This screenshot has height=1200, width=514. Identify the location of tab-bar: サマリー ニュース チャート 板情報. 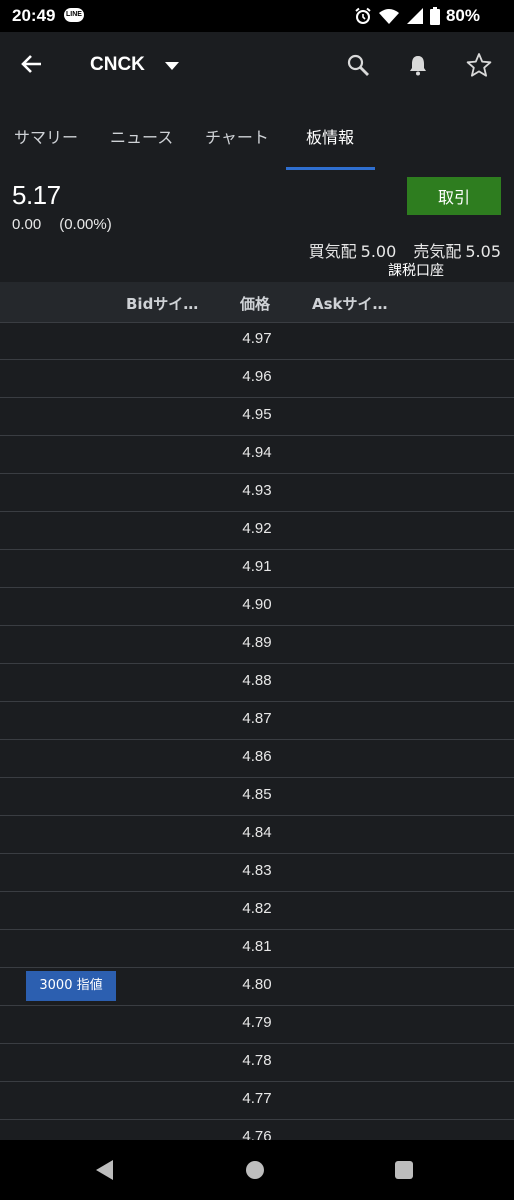
(257, 141).